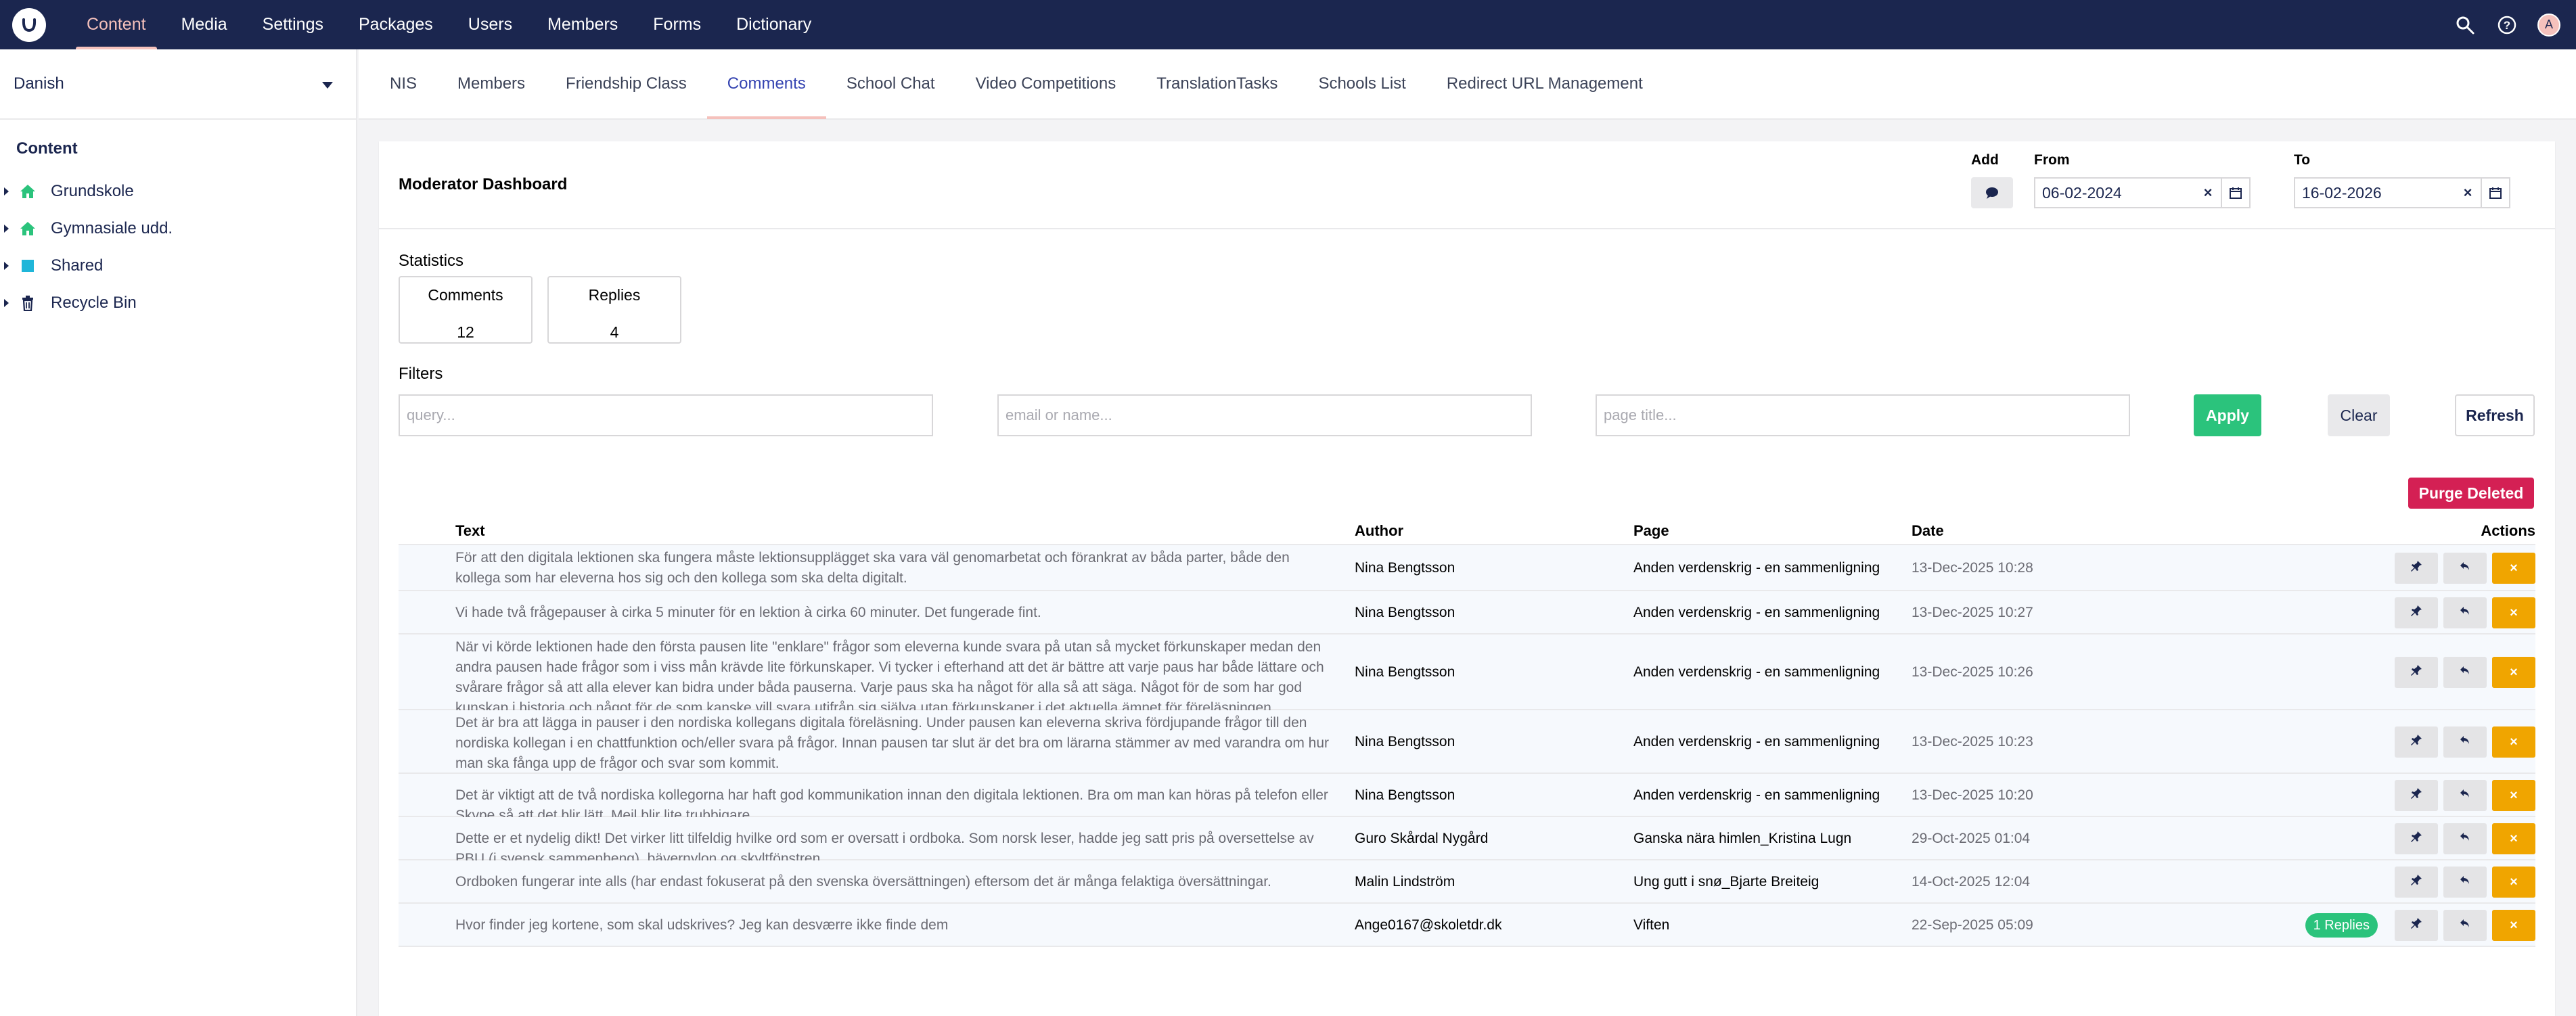  What do you see at coordinates (2471, 494) in the screenshot?
I see `purge-deleted-button: Purge Deleted` at bounding box center [2471, 494].